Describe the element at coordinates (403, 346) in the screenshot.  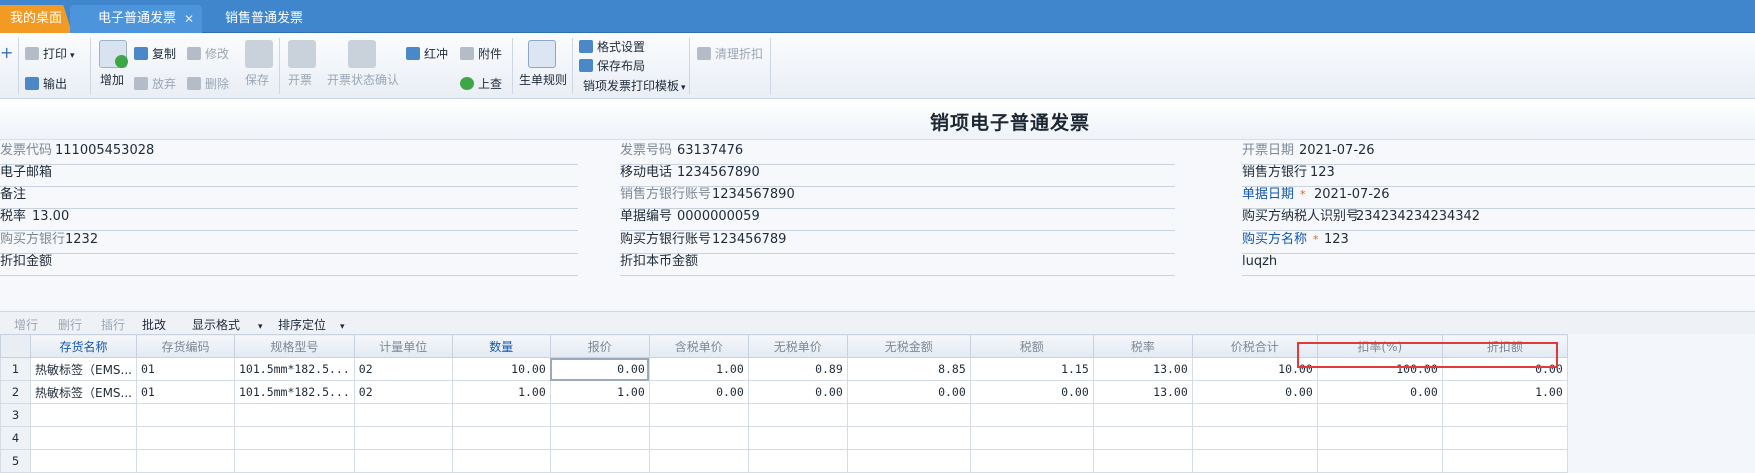
I see `column-header: 计量单位` at that location.